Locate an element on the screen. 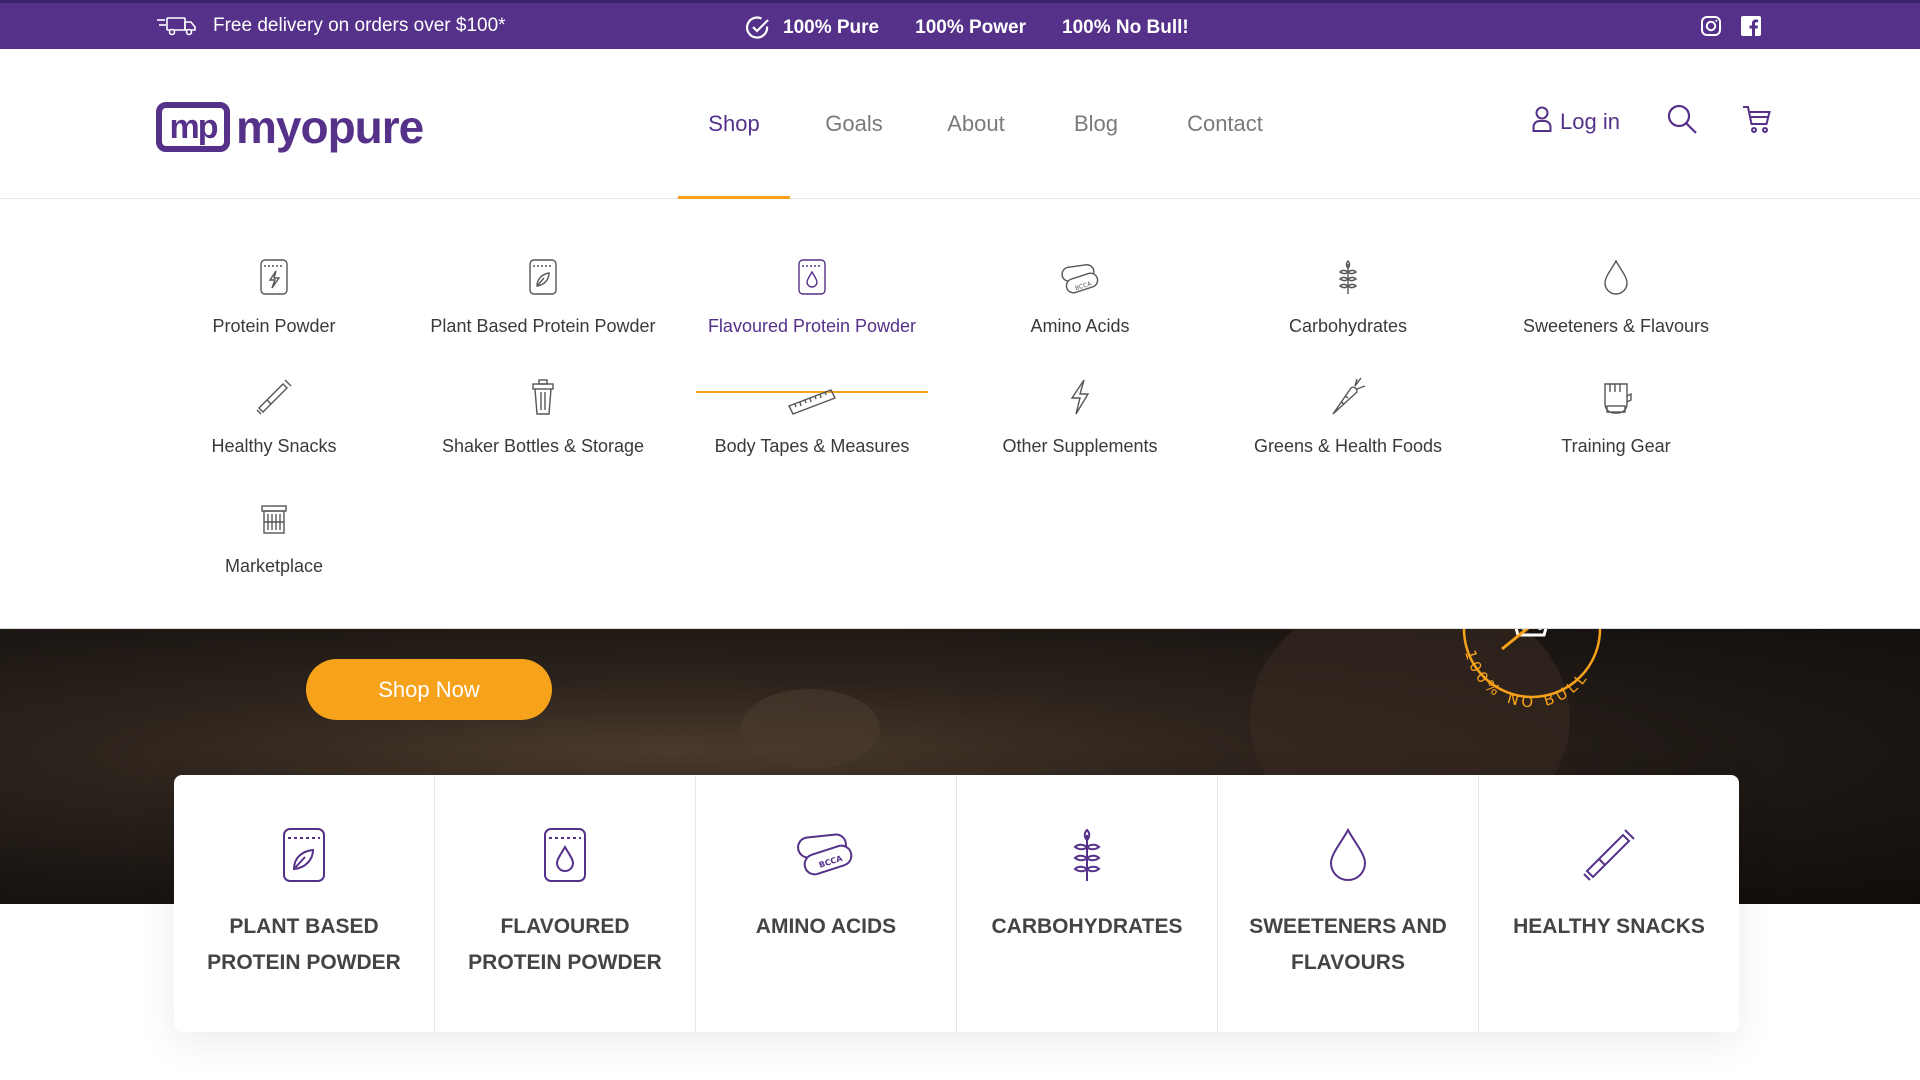  menu-label: Flavoured Protein Powder is located at coordinates (812, 326).